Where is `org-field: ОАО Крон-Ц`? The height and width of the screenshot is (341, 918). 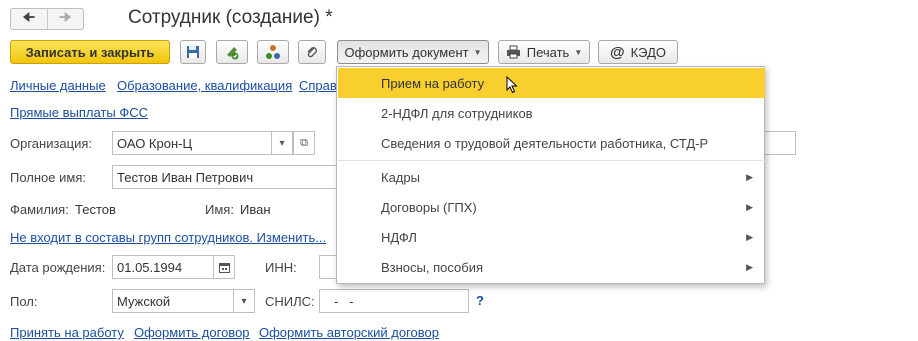
org-field: ОАО Крон-Ц is located at coordinates (192, 143).